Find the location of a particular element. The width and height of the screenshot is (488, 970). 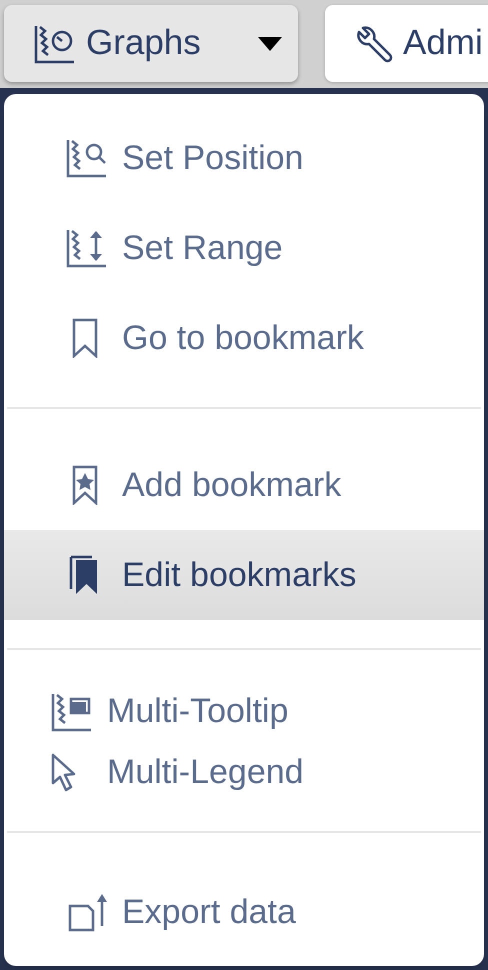

caret-icon is located at coordinates (270, 43).